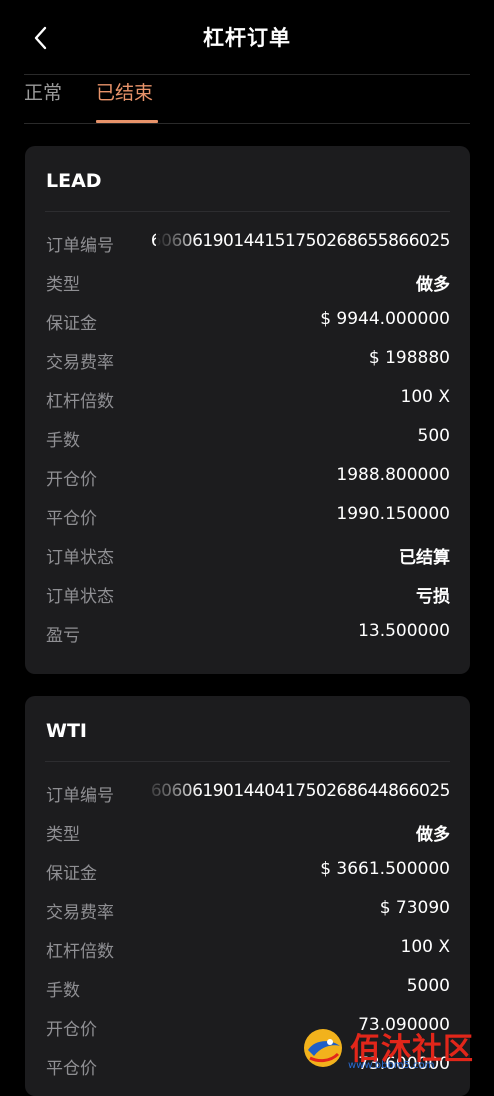  Describe the element at coordinates (428, 986) in the screenshot. I see `row-value: 5000` at that location.